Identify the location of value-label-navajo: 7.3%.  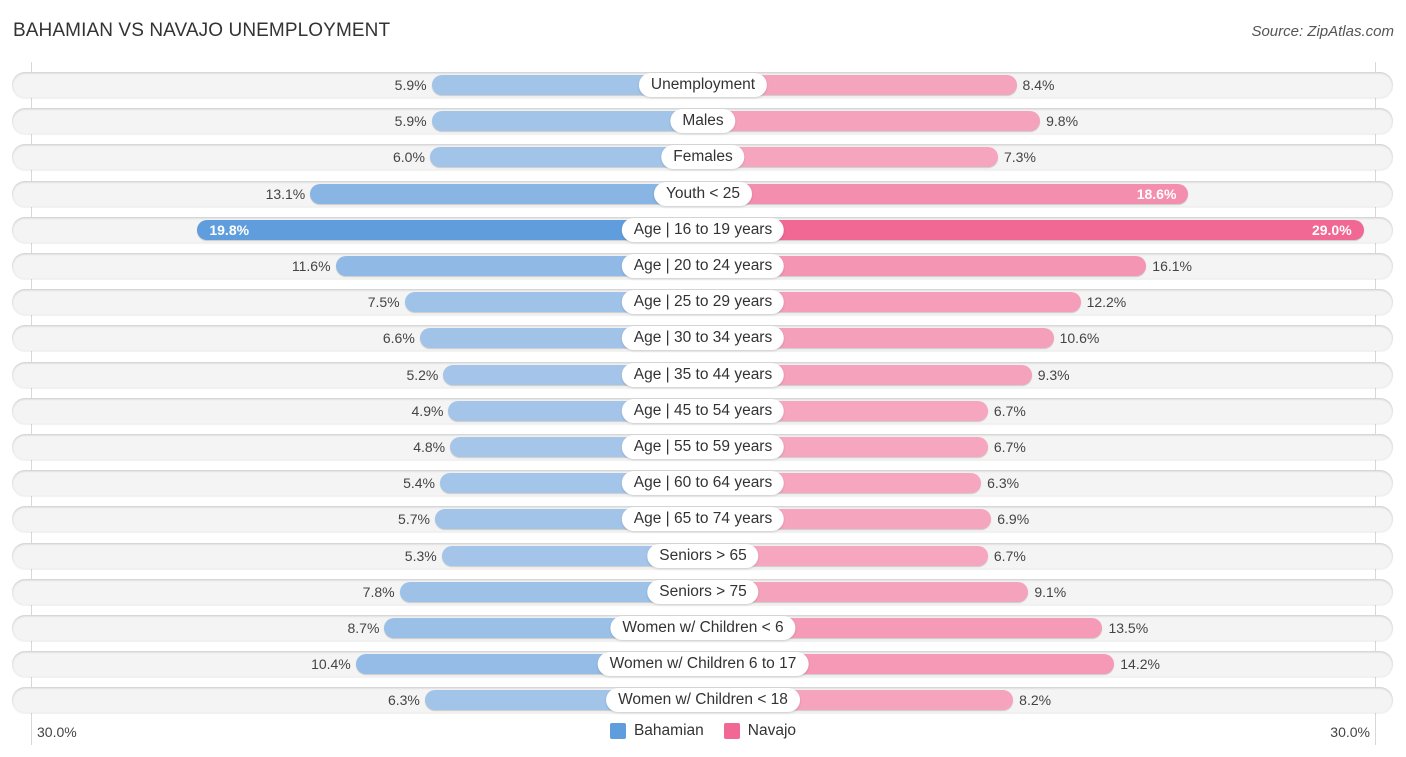
(1020, 157).